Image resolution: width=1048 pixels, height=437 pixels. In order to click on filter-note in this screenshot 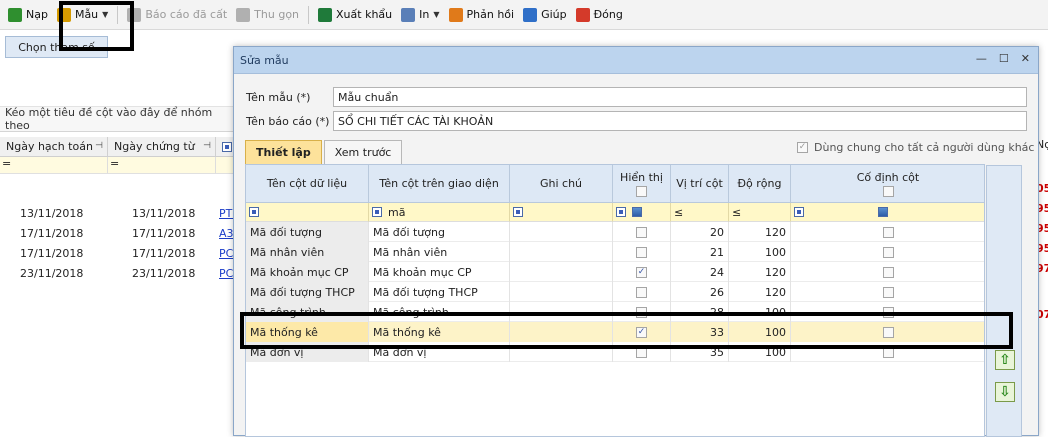, I will do `click(561, 212)`.